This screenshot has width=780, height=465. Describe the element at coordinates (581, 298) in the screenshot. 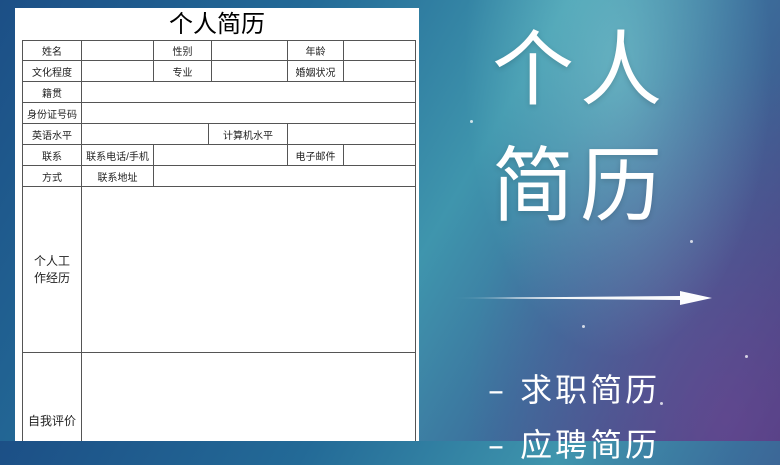

I see `arrow-decoration` at that location.